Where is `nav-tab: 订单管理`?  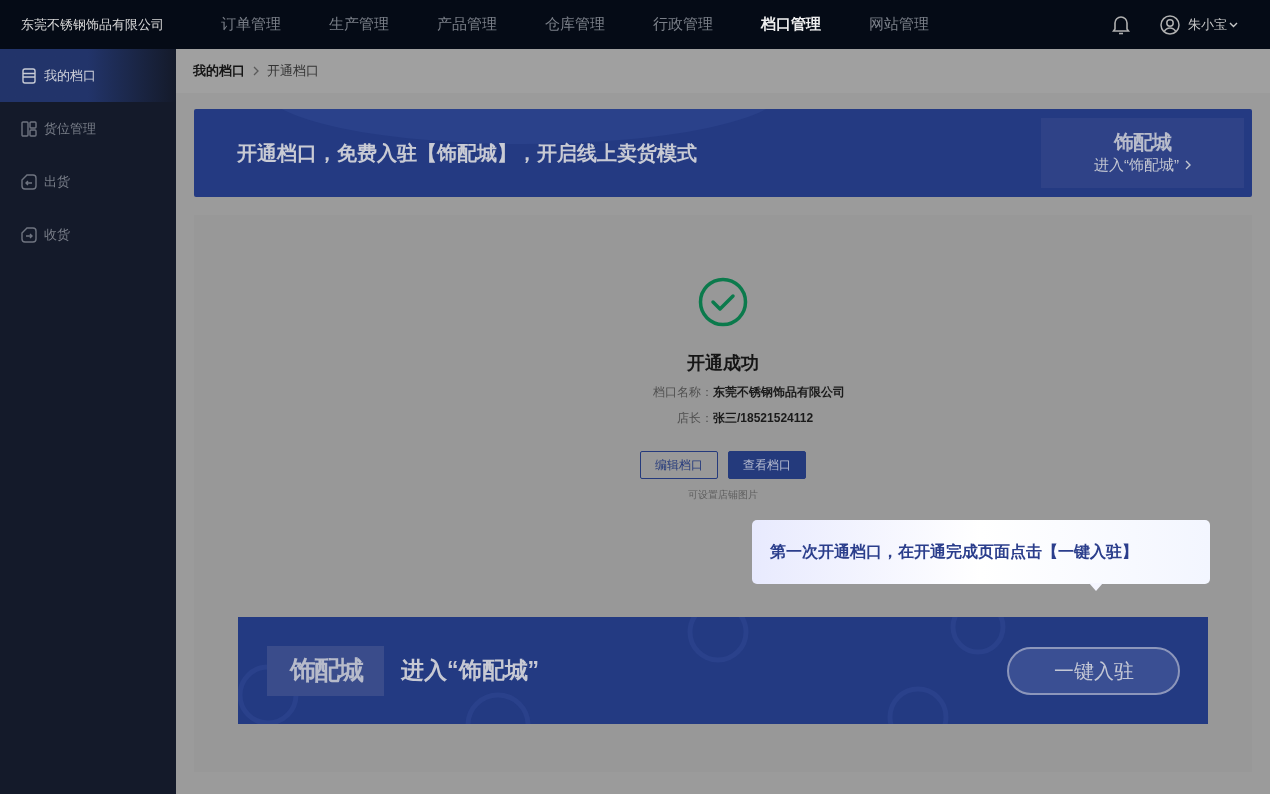 nav-tab: 订单管理 is located at coordinates (251, 24).